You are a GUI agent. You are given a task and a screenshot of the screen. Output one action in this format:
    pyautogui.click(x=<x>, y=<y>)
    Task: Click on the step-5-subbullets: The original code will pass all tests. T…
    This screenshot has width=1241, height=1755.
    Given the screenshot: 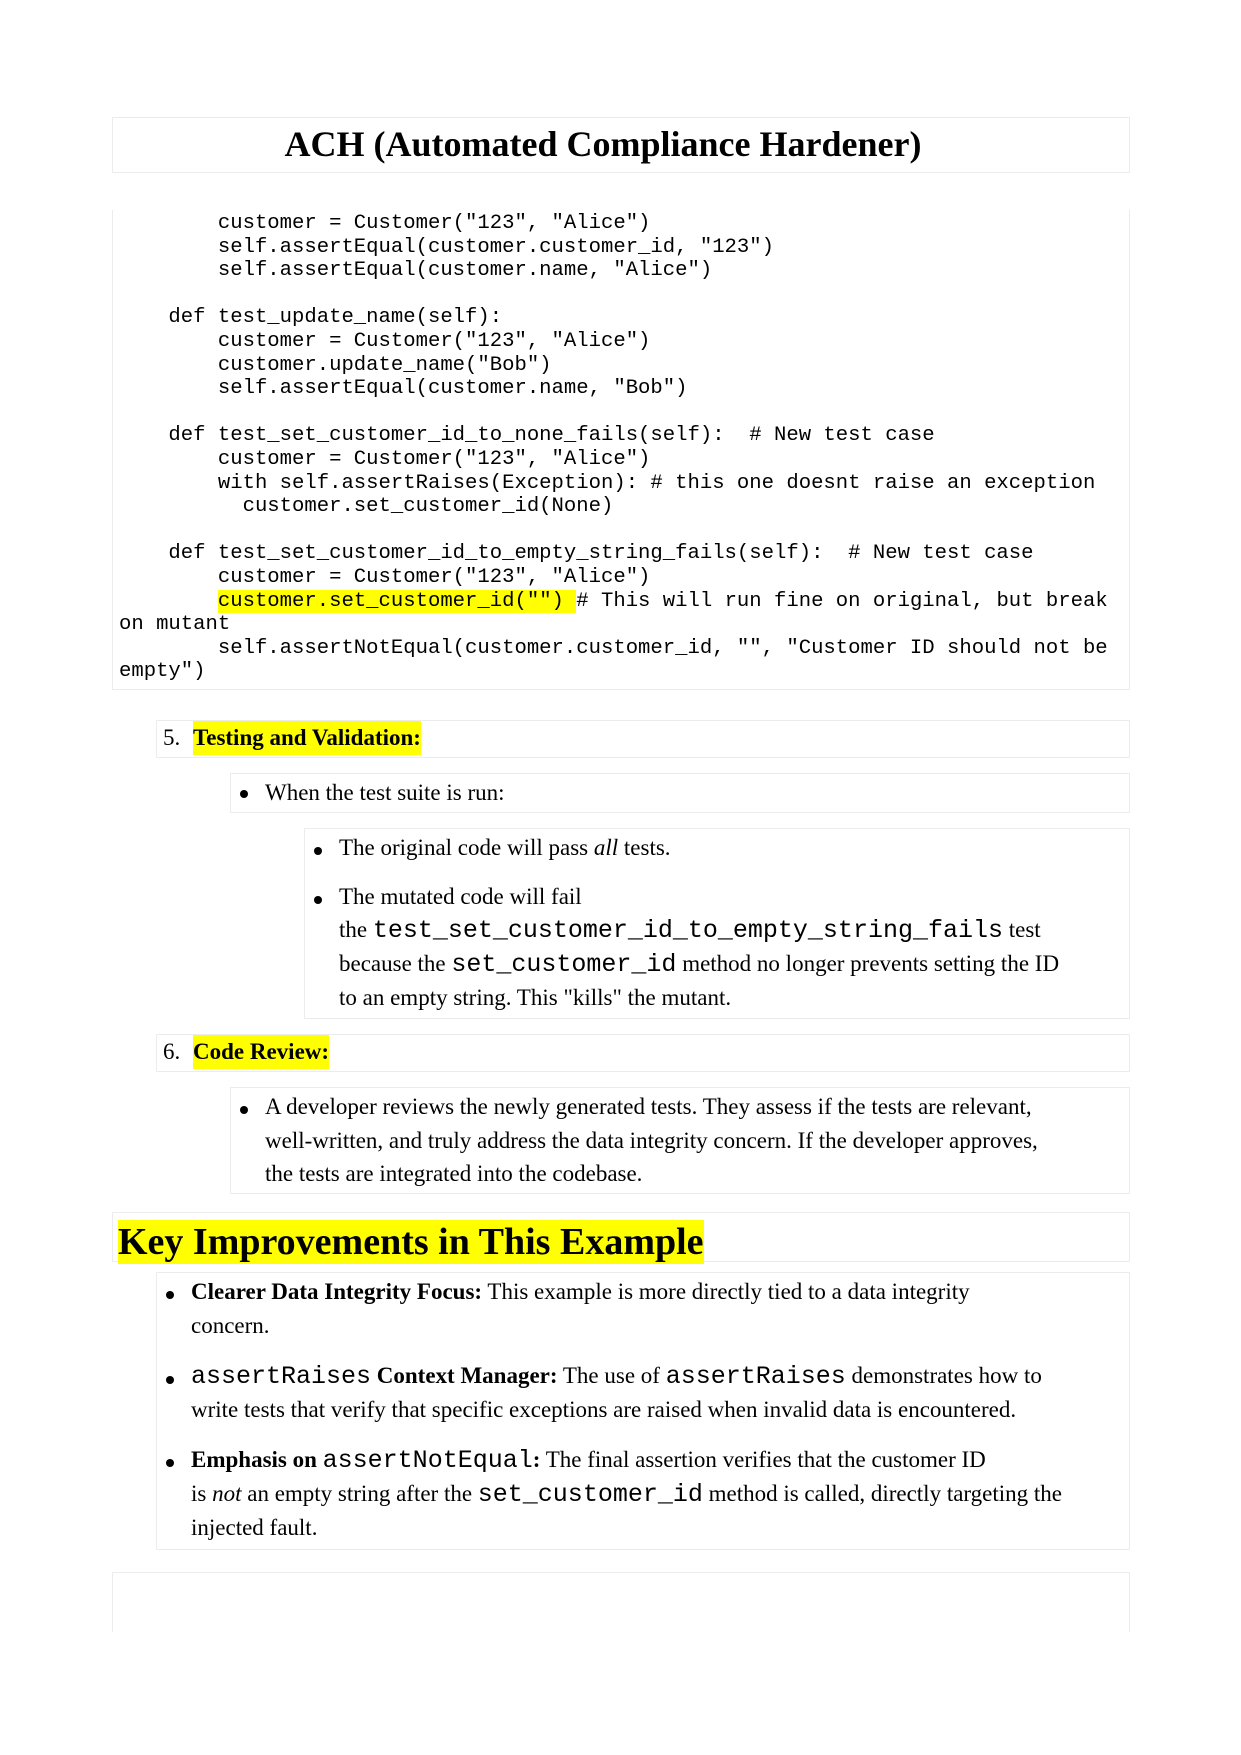 What is the action you would take?
    pyautogui.click(x=717, y=923)
    